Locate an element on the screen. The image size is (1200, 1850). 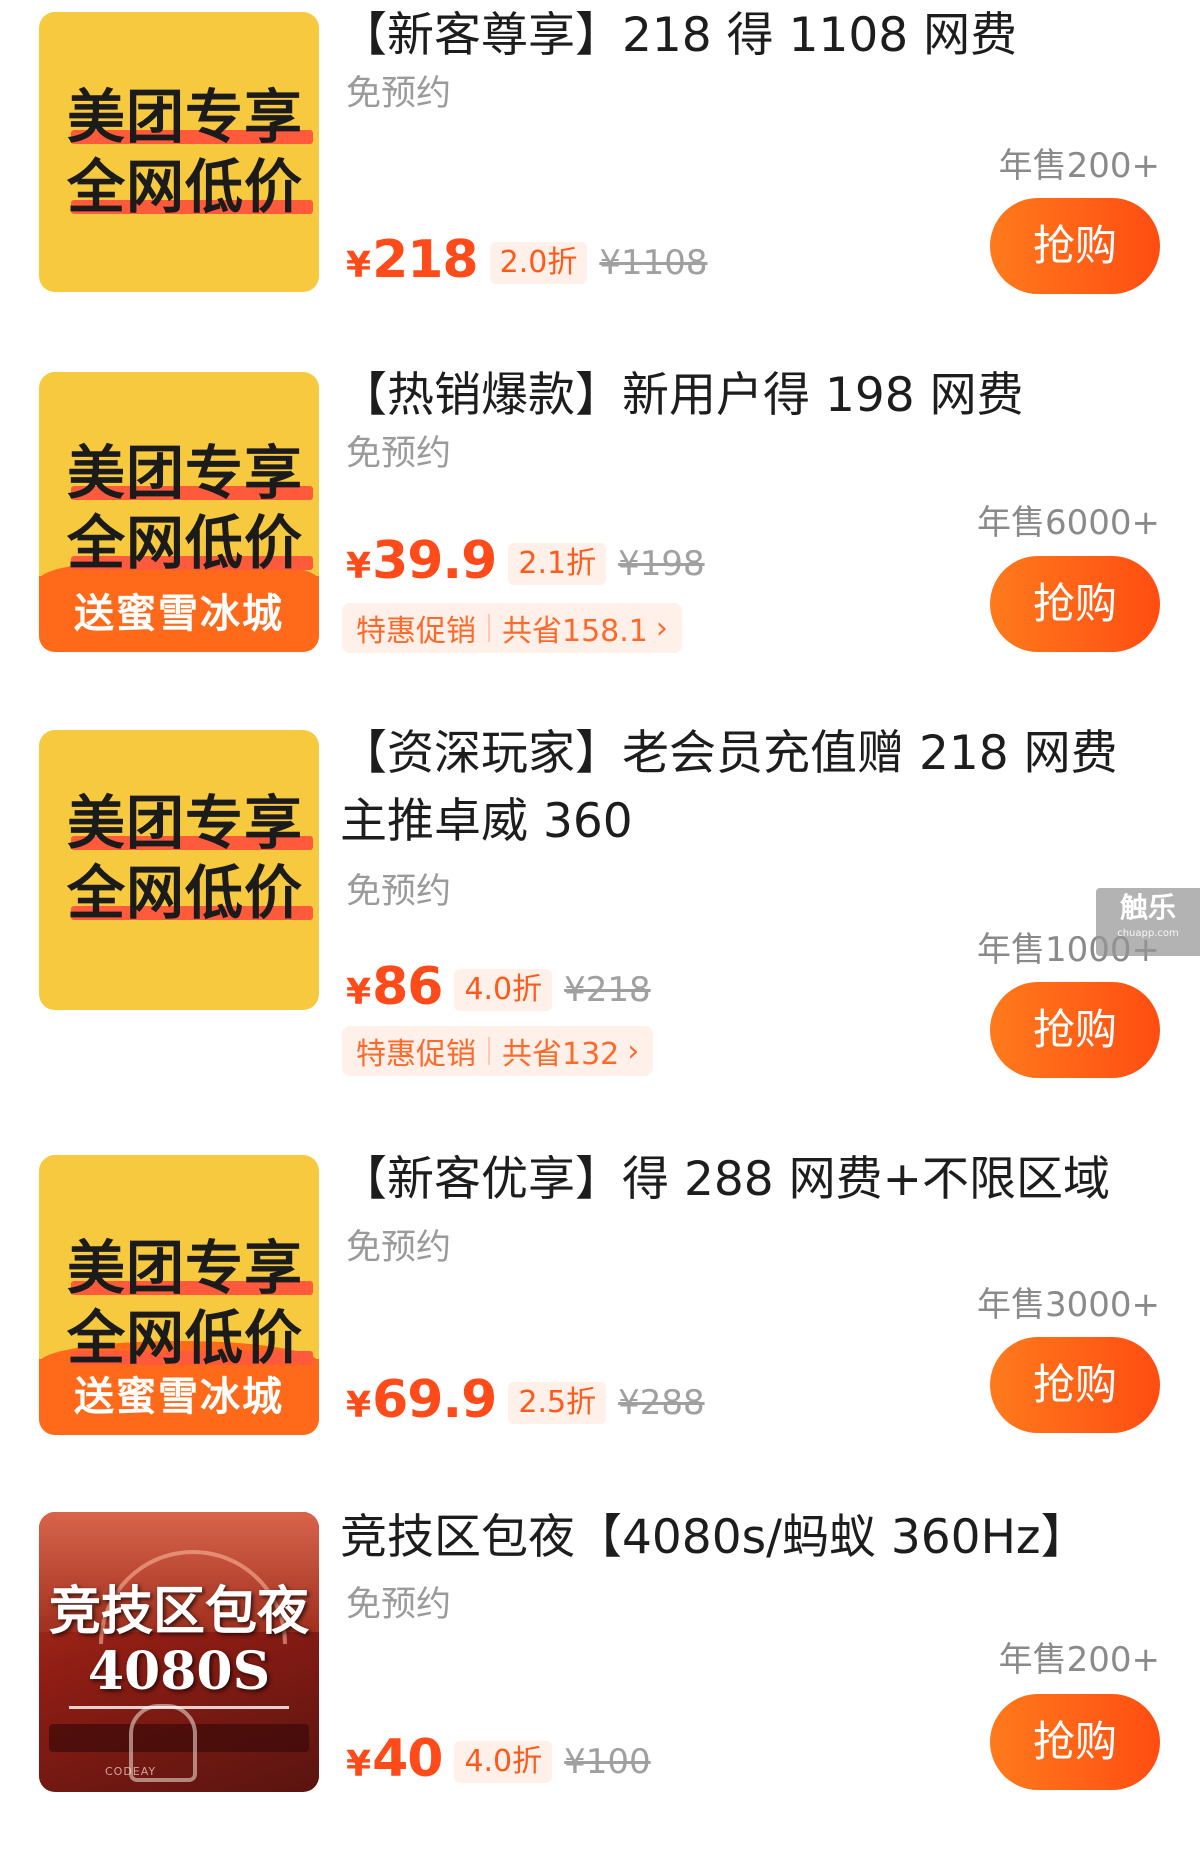
currency-symbol: ¥ is located at coordinates (358, 1764).